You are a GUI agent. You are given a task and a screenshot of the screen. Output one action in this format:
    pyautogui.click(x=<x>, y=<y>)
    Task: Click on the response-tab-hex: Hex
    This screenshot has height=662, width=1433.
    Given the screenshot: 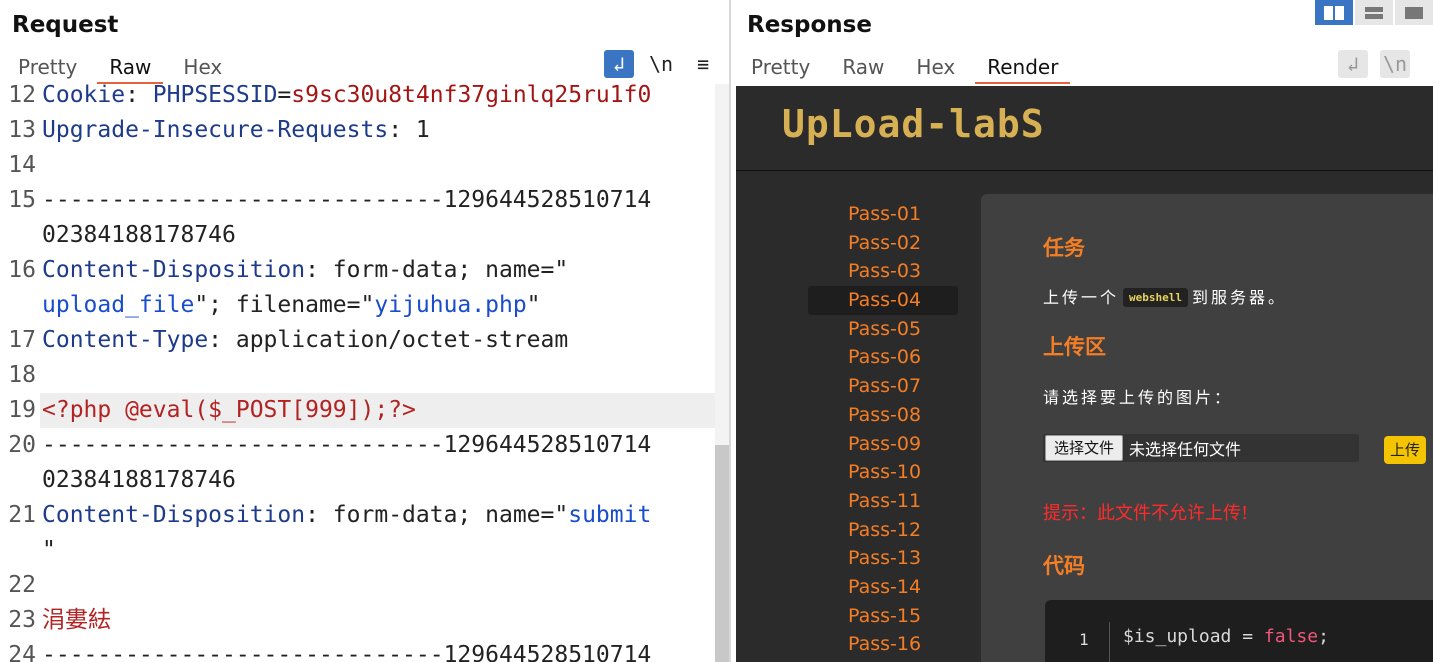 What is the action you would take?
    pyautogui.click(x=935, y=67)
    